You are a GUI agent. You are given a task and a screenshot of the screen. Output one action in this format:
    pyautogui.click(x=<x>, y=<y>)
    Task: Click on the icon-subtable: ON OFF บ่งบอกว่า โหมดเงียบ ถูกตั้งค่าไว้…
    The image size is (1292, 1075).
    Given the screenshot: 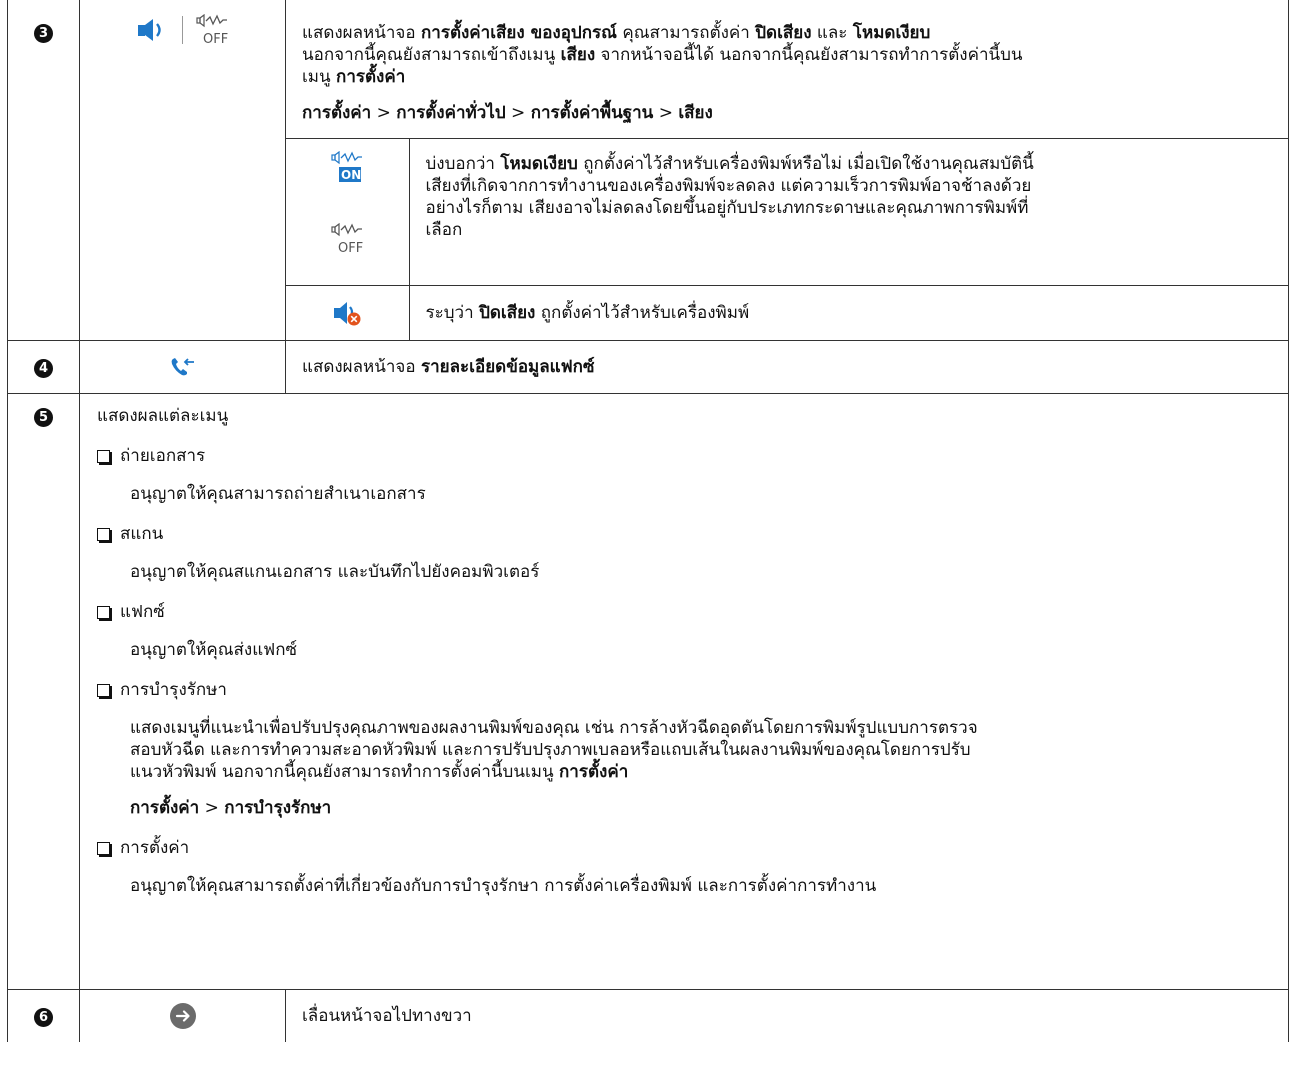 What is the action you would take?
    pyautogui.click(x=787, y=239)
    